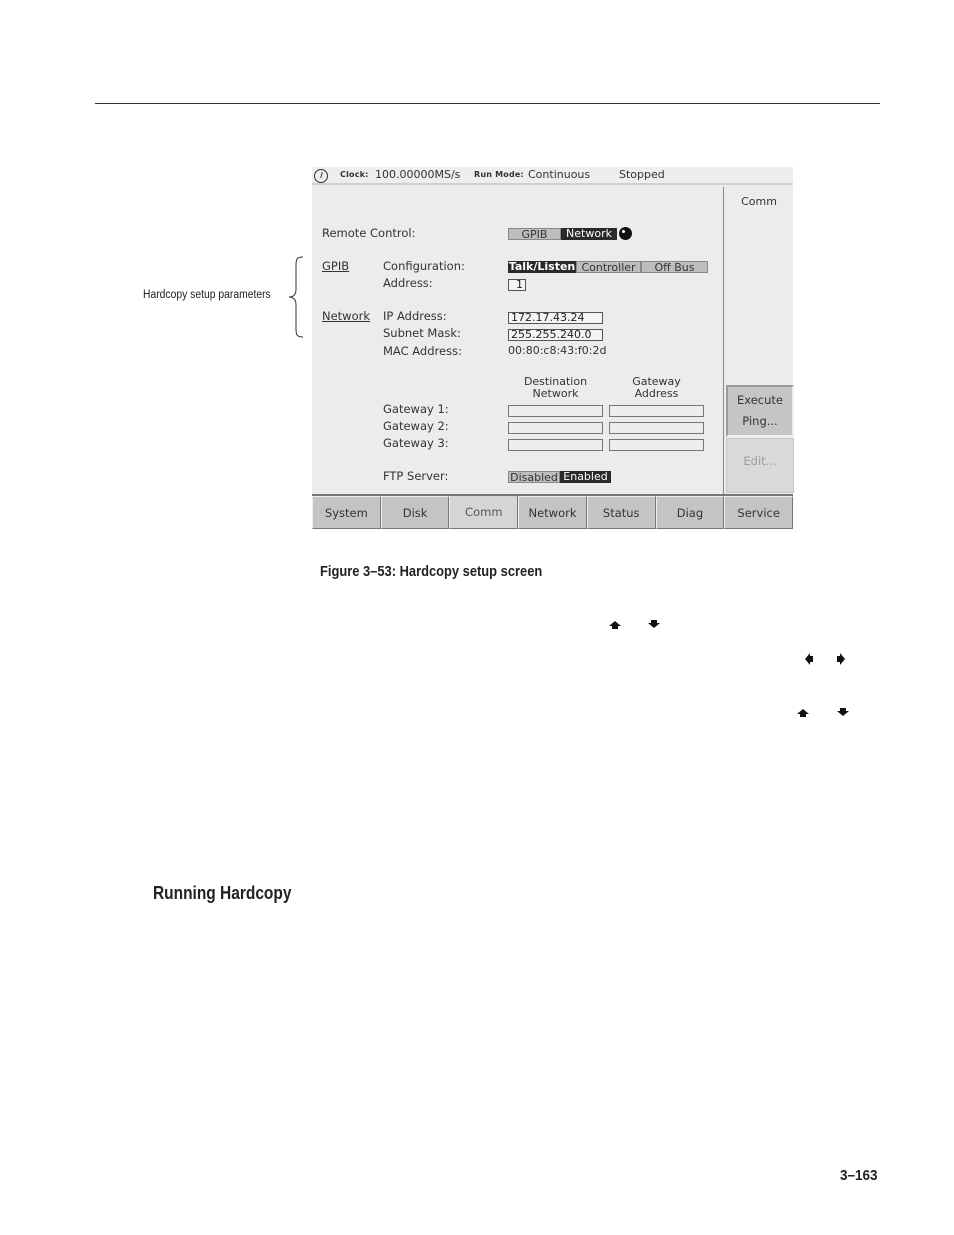 The width and height of the screenshot is (954, 1235). I want to click on config-option-controller: Controller, so click(608, 267).